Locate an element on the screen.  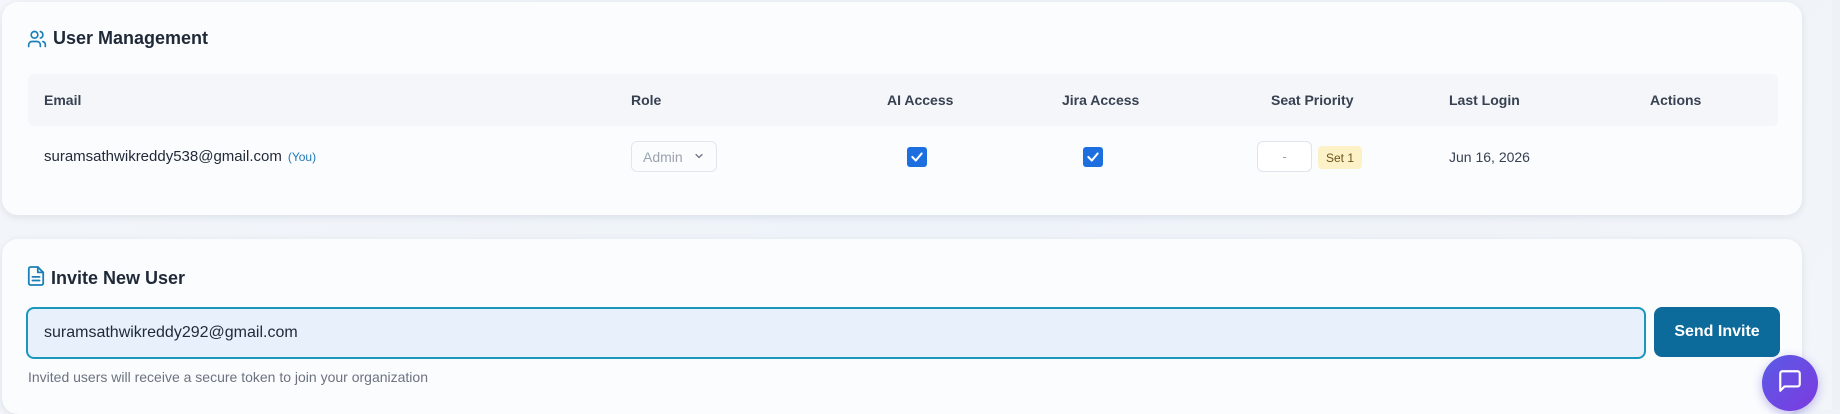
seat-priority-input: - is located at coordinates (1284, 156).